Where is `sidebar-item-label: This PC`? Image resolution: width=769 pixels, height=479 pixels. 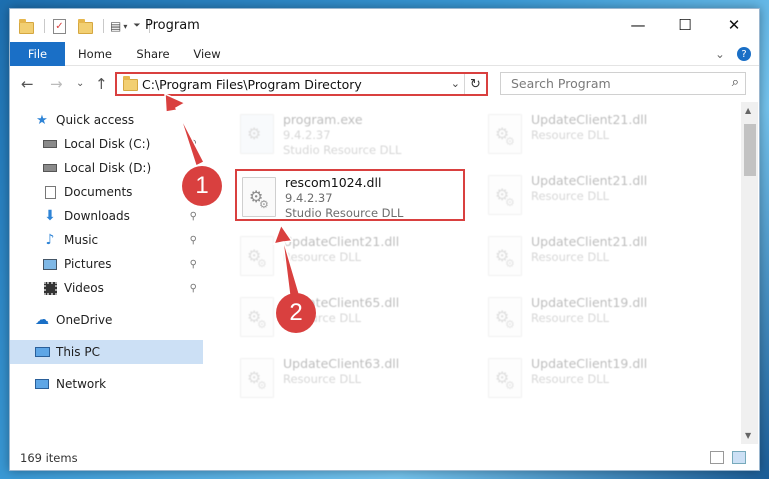 sidebar-item-label: This PC is located at coordinates (78, 352).